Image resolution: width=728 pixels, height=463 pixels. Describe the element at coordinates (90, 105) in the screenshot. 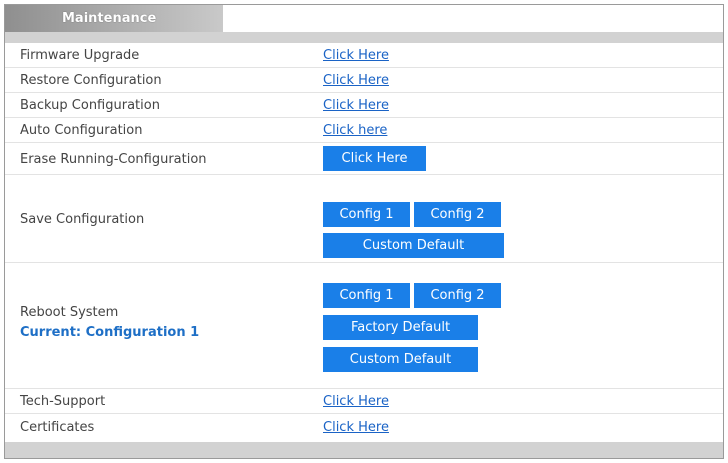

I see `backup-configuration-label: Backup Configuration` at that location.